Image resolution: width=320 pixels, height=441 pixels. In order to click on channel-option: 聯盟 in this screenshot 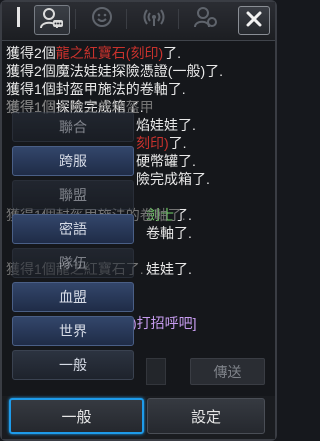, I will do `click(73, 195)`.